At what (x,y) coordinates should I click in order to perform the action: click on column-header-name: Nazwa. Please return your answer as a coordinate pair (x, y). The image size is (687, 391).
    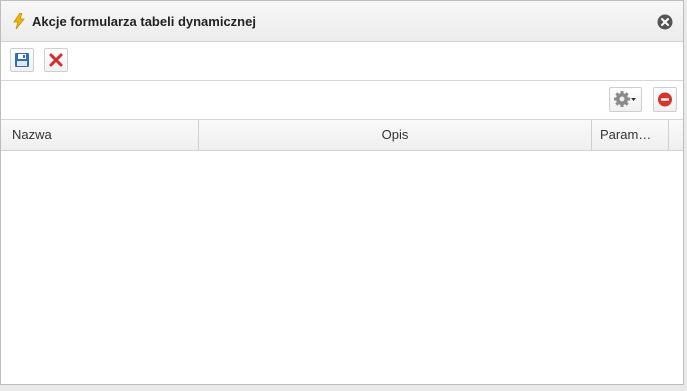
    Looking at the image, I should click on (100, 135).